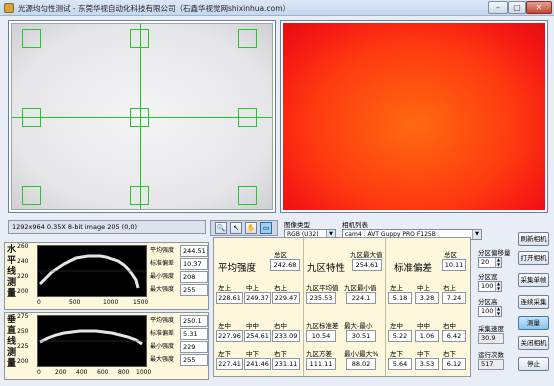 This screenshot has height=386, width=554. I want to click on y-tick: 250, so click(23, 331).